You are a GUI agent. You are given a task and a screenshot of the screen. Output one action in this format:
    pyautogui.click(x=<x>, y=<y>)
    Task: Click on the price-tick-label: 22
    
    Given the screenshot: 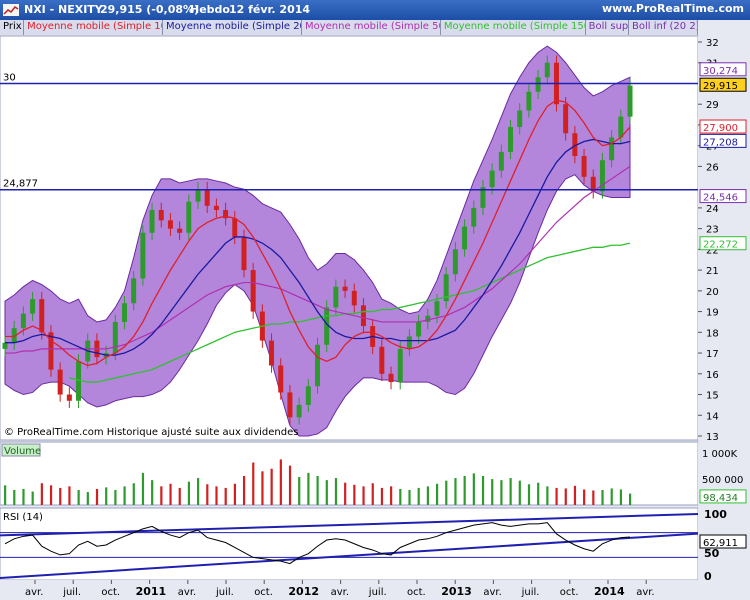 What is the action you would take?
    pyautogui.click(x=712, y=250)
    